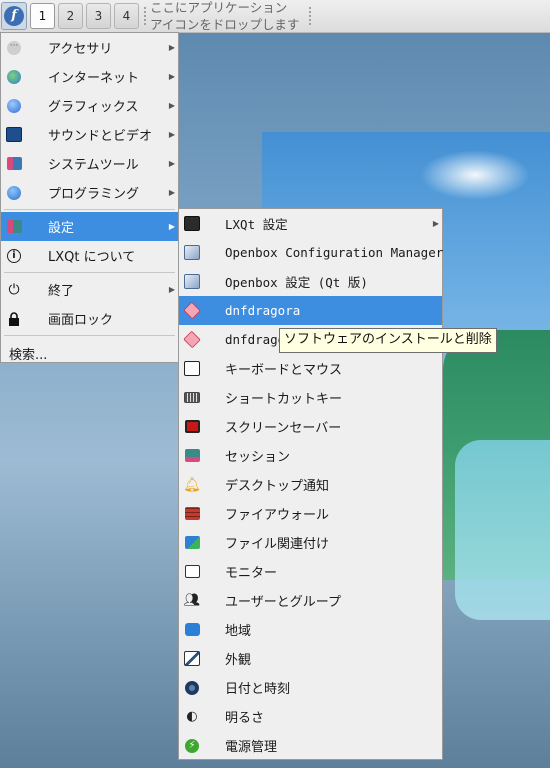  I want to click on lock-icon, so click(14, 319).